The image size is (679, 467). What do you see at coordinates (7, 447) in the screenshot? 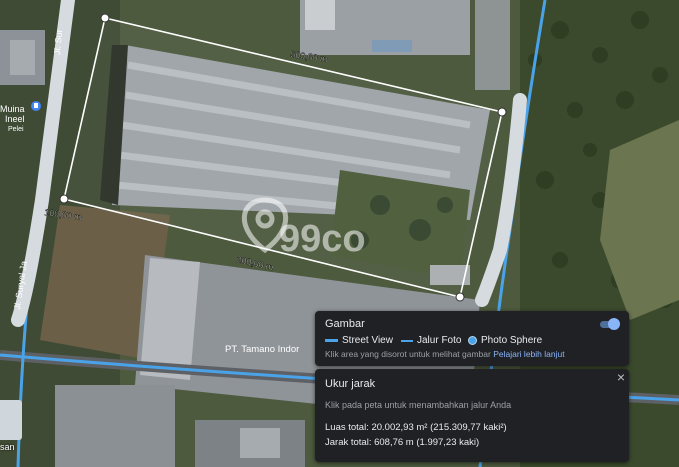
I see `corner-label: san` at bounding box center [7, 447].